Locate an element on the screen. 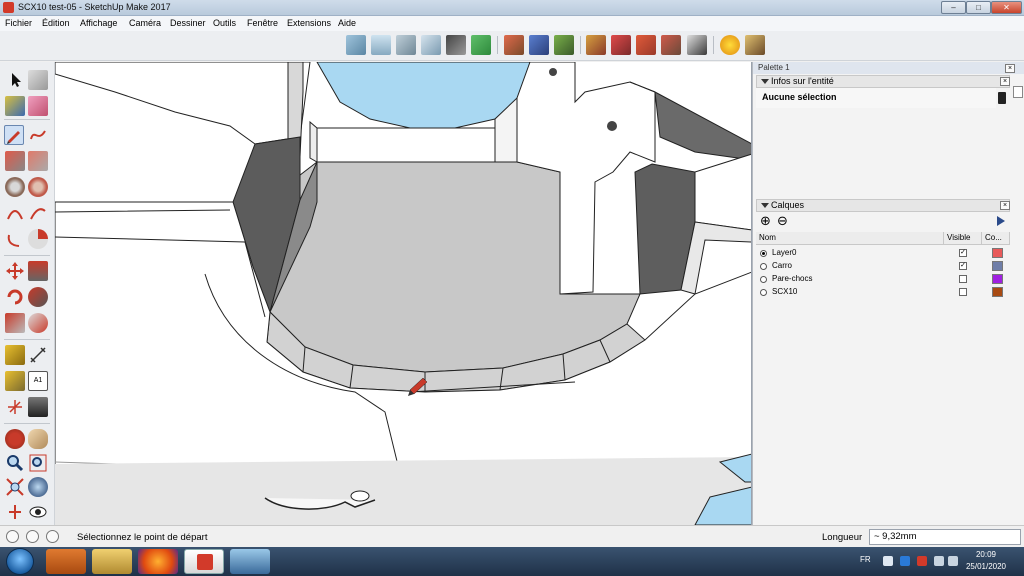  arc-icon is located at coordinates (15, 213).